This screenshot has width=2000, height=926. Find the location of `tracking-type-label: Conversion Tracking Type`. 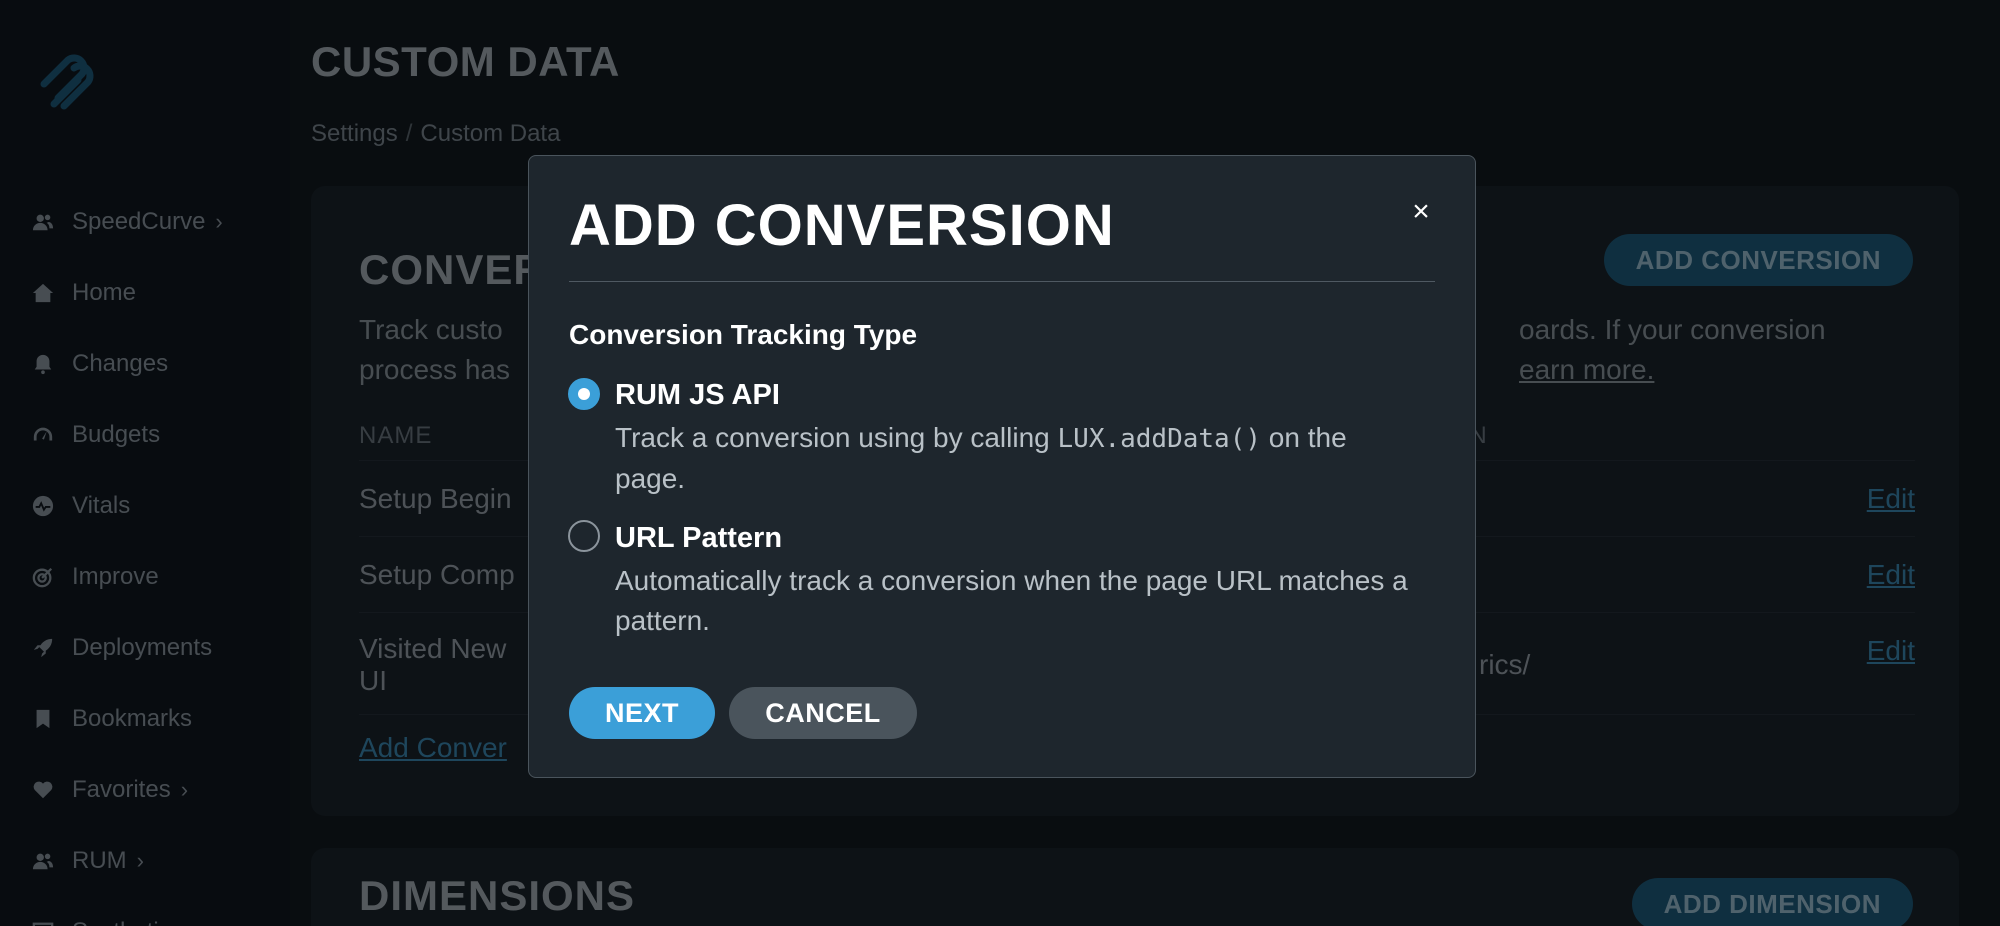

tracking-type-label: Conversion Tracking Type is located at coordinates (743, 334).